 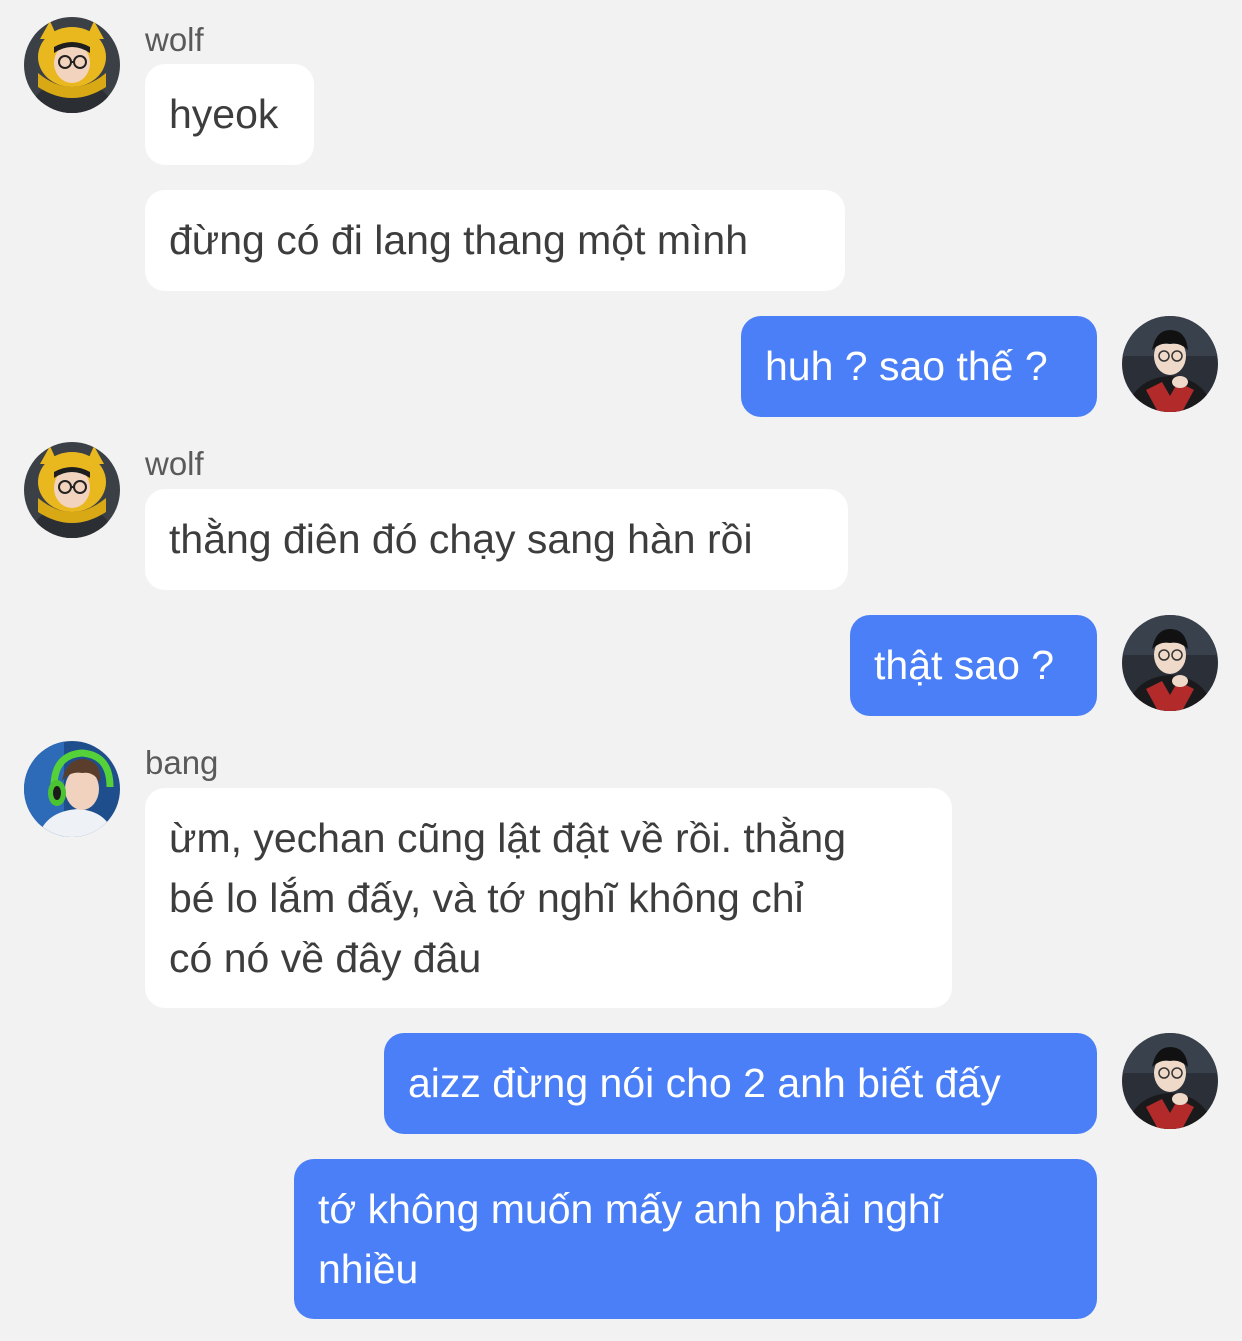 I want to click on avatar-bang, so click(x=72, y=789).